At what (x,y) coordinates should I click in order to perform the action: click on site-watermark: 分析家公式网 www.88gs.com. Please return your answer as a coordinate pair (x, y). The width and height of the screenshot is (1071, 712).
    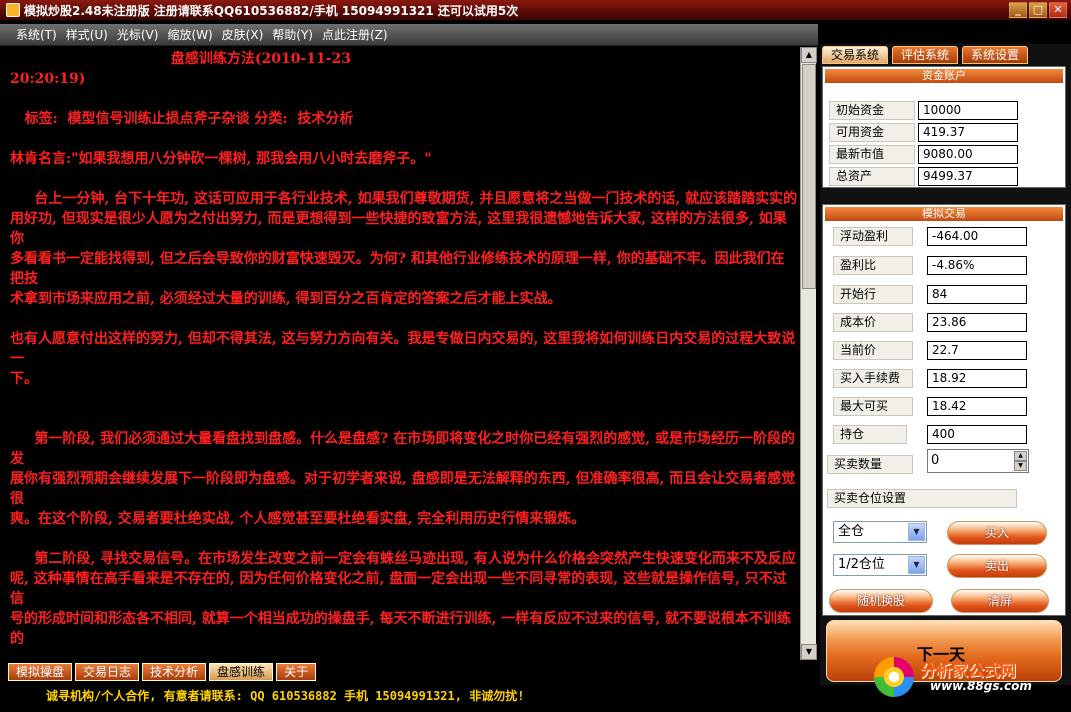
    Looking at the image, I should click on (968, 677).